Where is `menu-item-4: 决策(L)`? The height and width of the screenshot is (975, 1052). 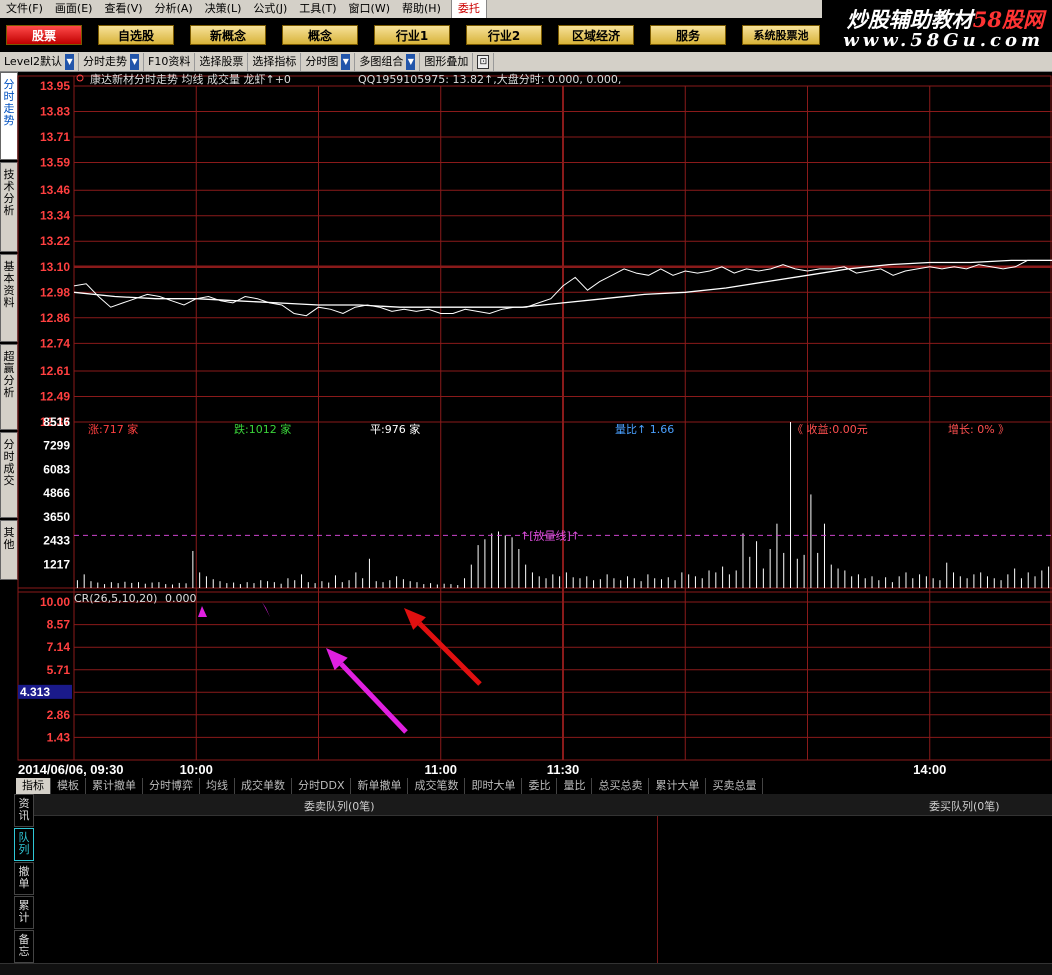 menu-item-4: 决策(L) is located at coordinates (223, 9).